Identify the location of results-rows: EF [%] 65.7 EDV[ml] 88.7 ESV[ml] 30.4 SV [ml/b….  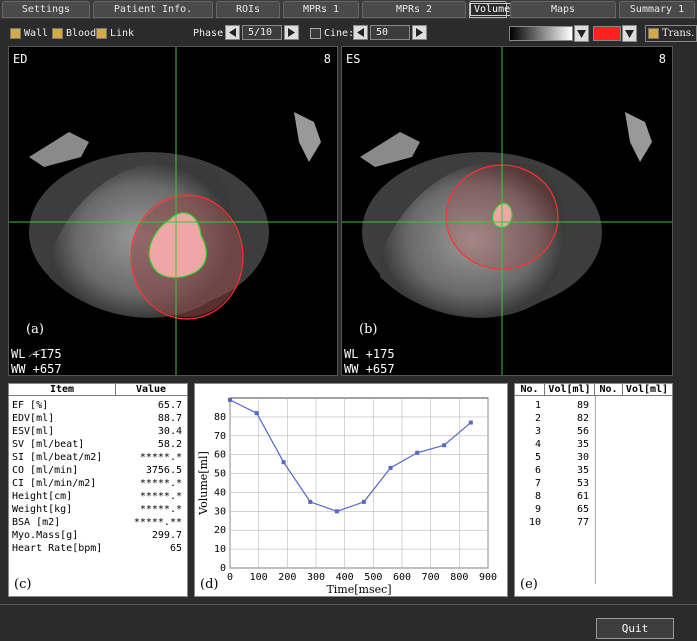
(98, 475).